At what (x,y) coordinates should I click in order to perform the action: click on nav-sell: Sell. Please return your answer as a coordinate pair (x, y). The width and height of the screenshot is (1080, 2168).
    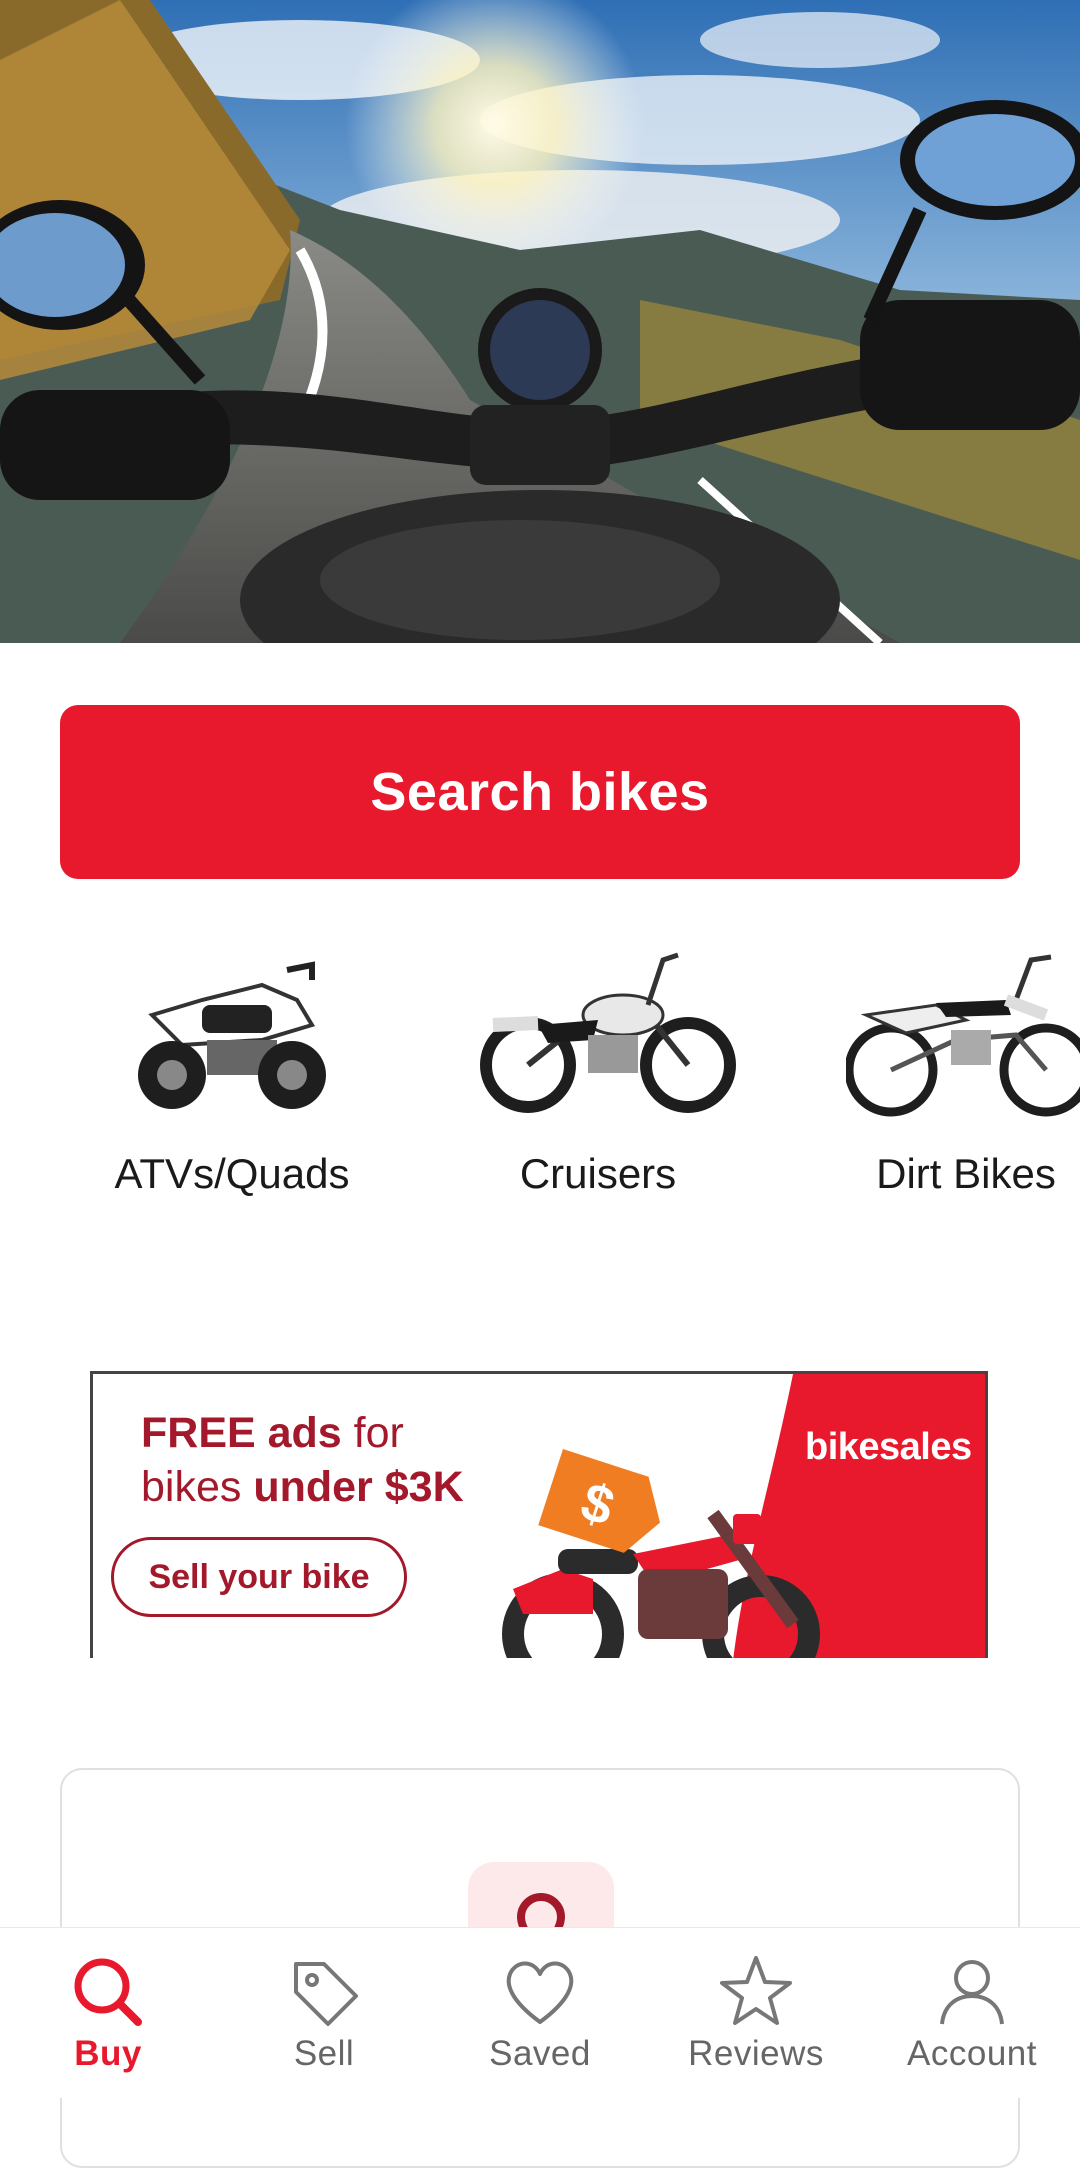
    Looking at the image, I should click on (324, 2013).